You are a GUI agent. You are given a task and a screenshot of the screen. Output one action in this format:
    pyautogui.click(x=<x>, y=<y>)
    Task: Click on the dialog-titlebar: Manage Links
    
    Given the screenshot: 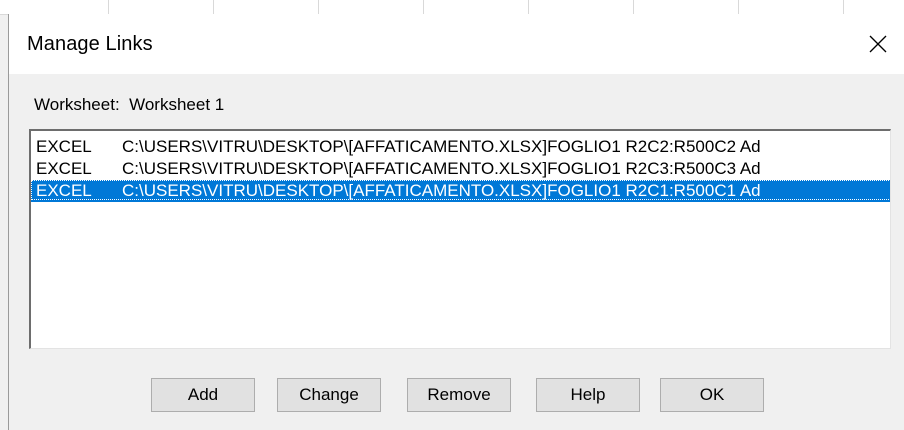 What is the action you would take?
    pyautogui.click(x=456, y=44)
    